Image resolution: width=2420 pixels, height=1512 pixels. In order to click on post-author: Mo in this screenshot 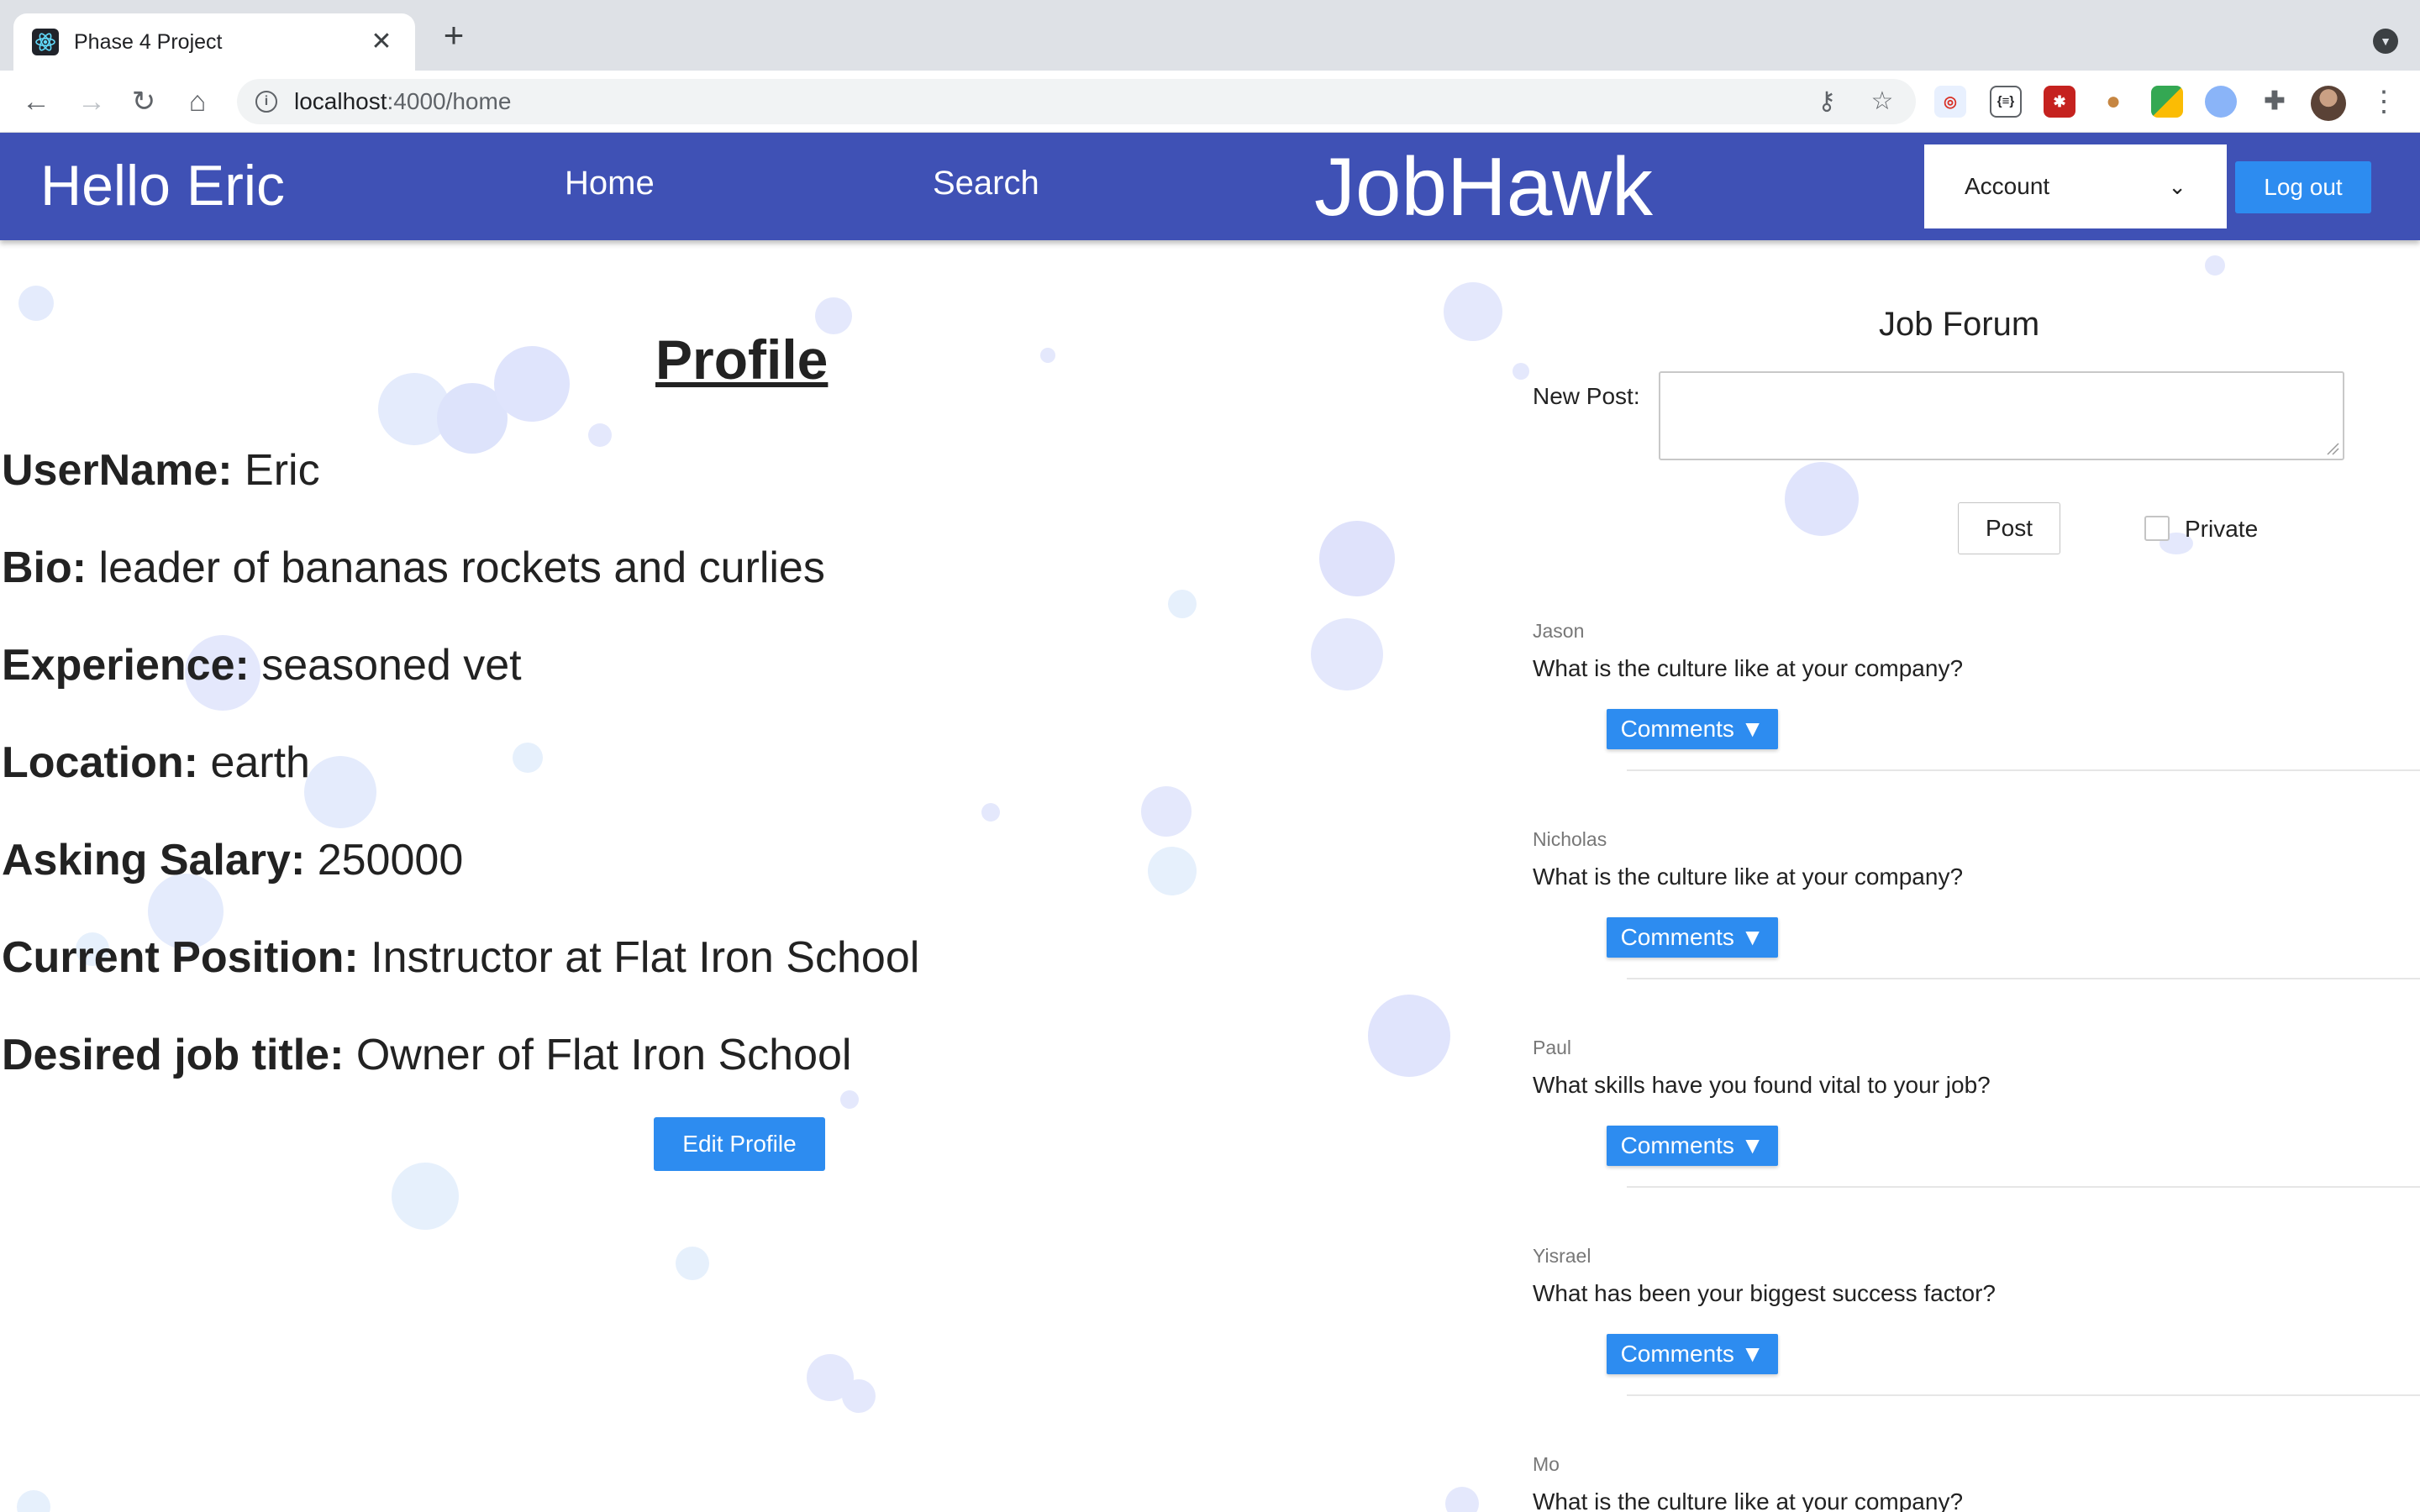, I will do `click(1546, 1464)`.